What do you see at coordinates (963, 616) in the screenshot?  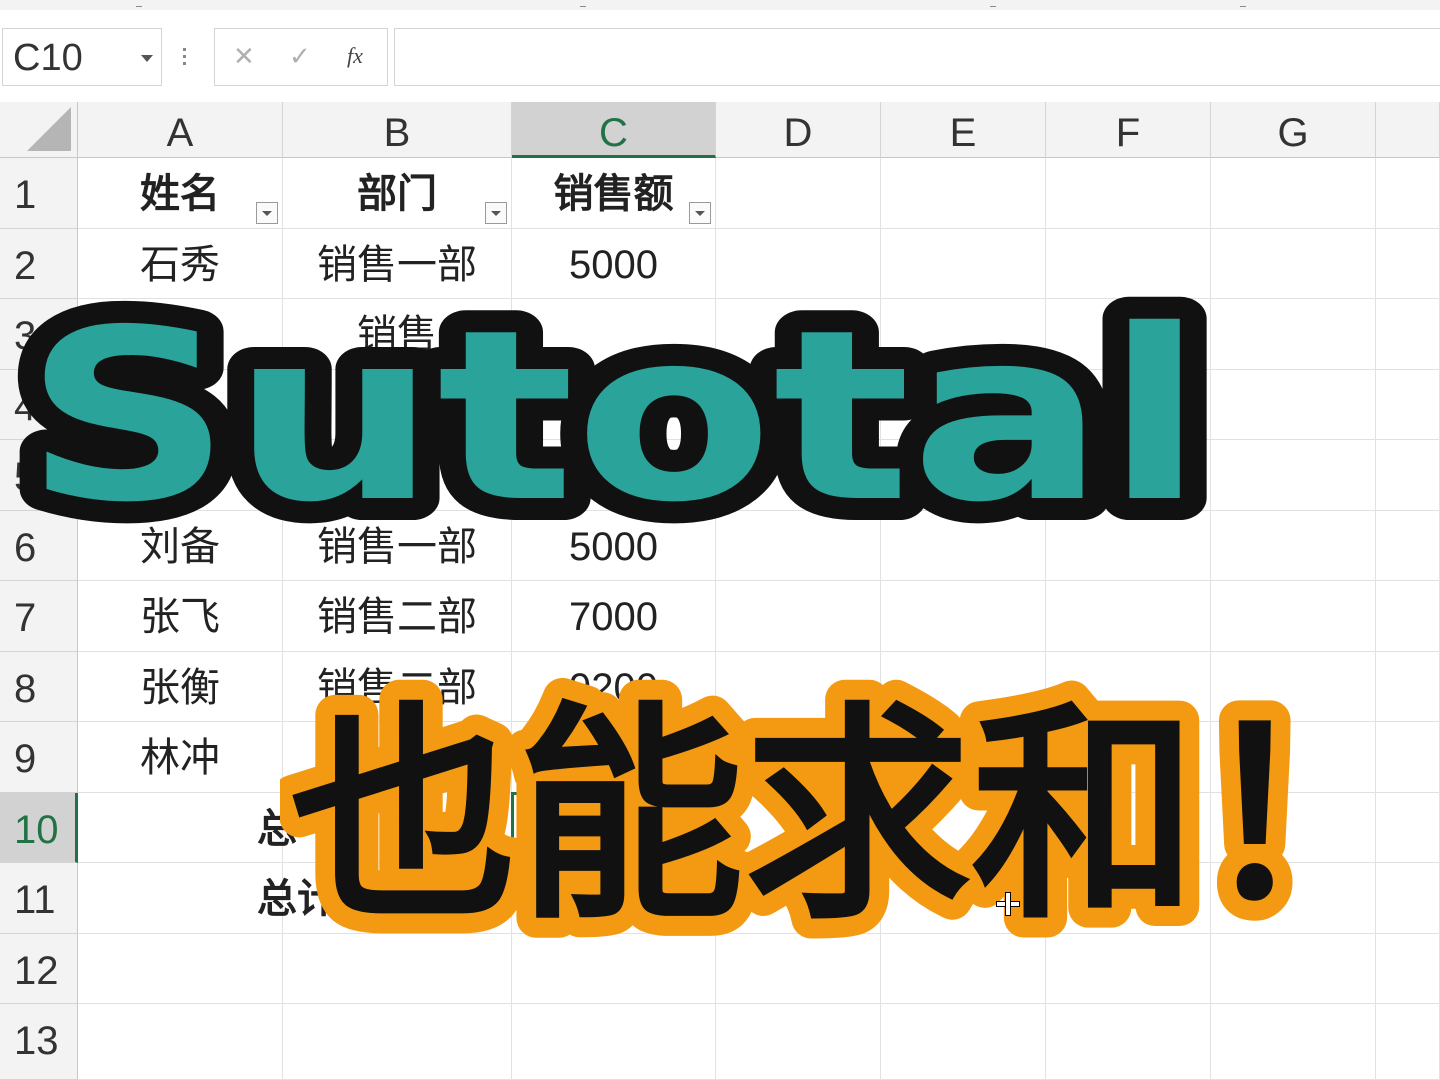 I see `cell-e7` at bounding box center [963, 616].